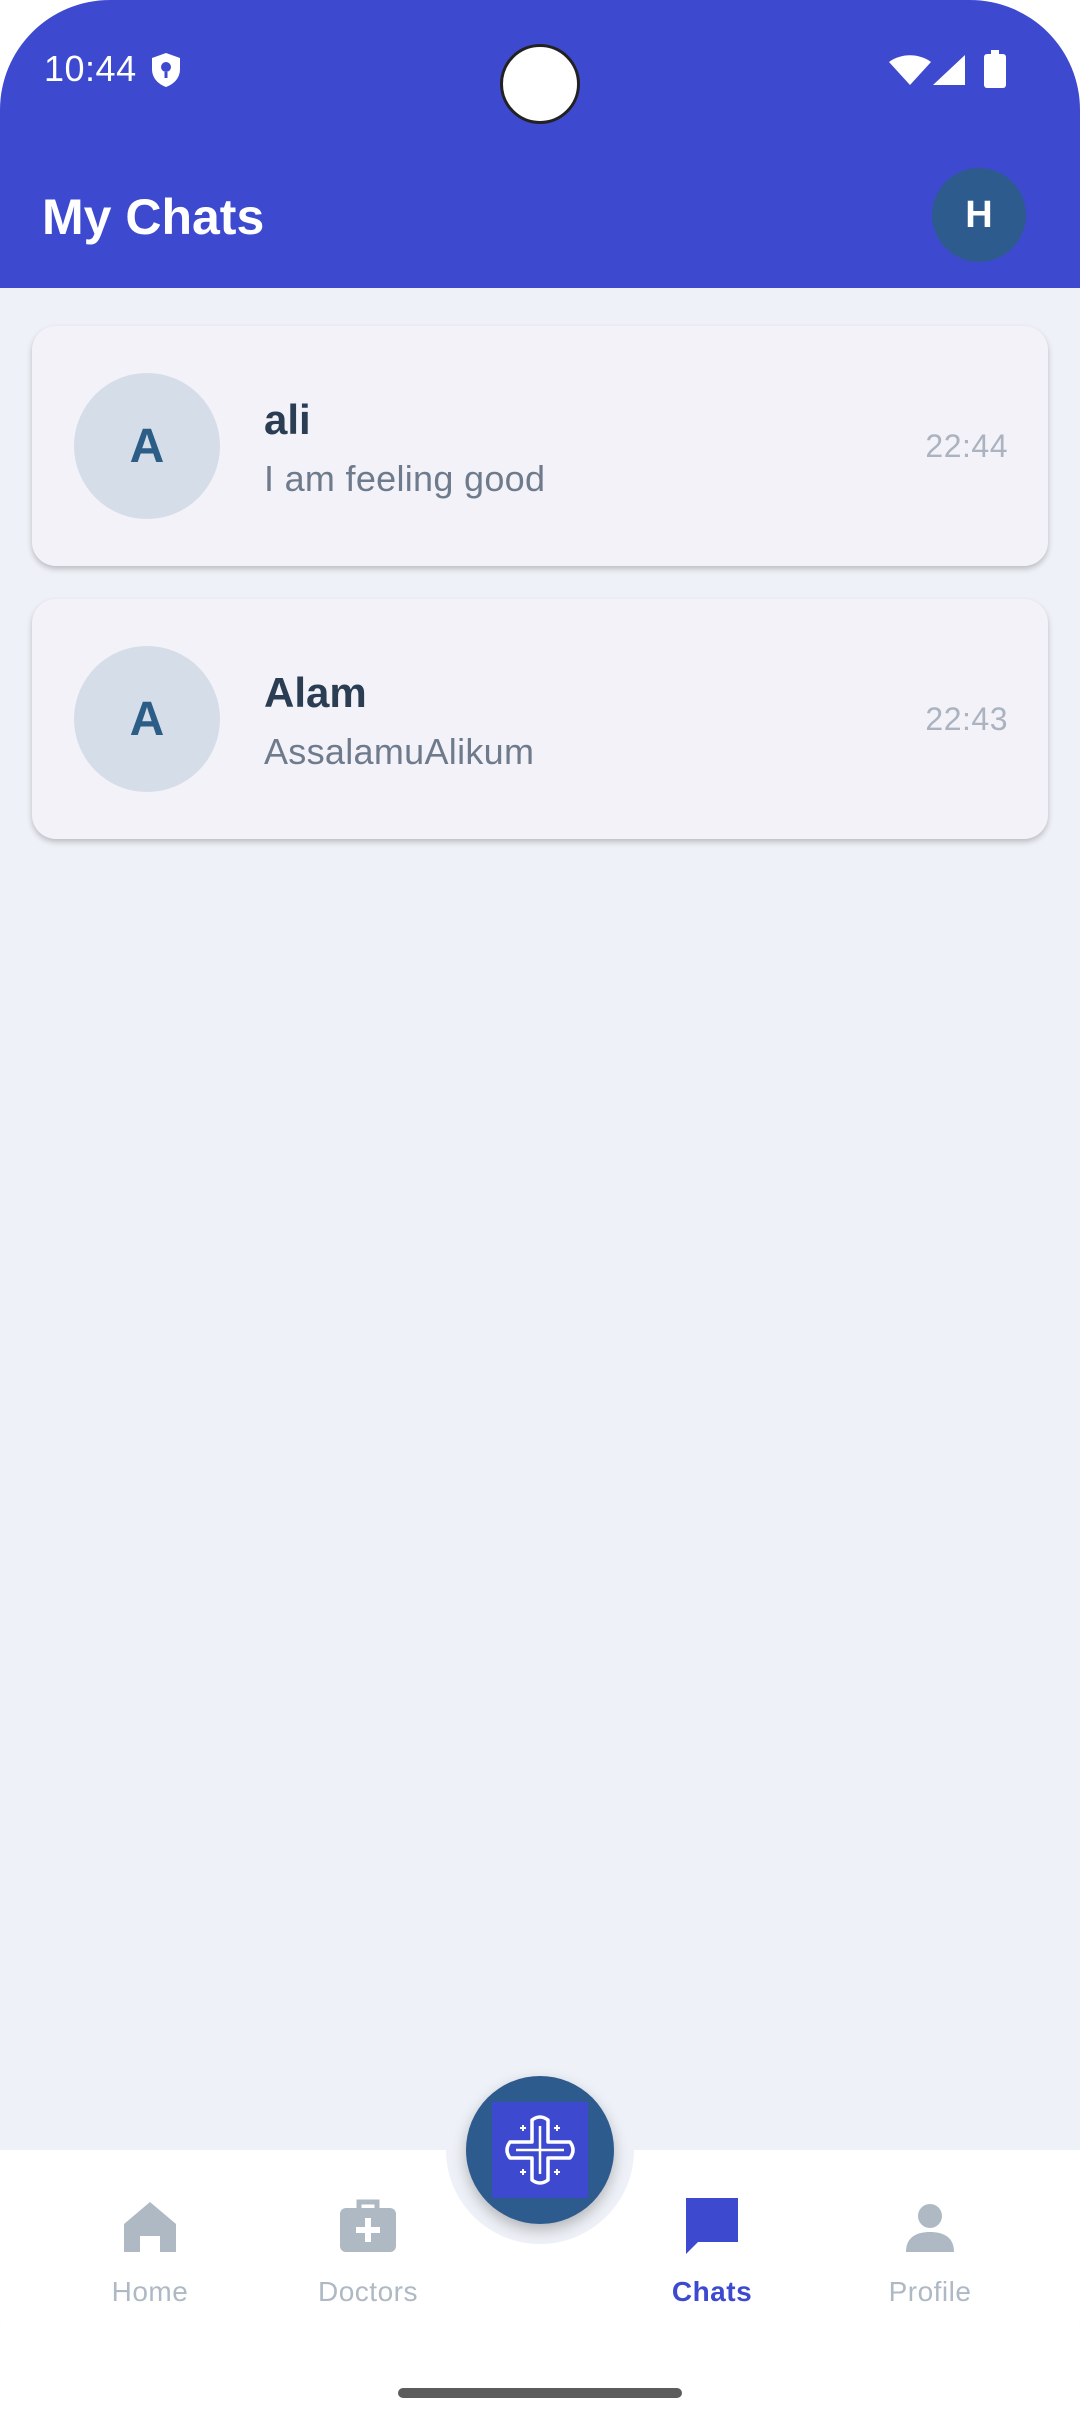 This screenshot has height=2424, width=1080. I want to click on nav-home-label: Home, so click(150, 2291).